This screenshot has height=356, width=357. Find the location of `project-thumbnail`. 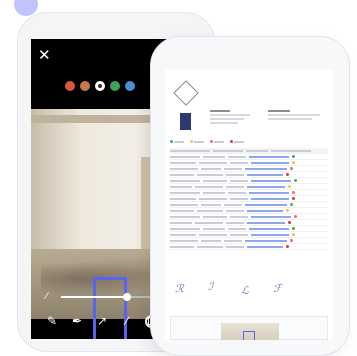

project-thumbnail is located at coordinates (185, 121).